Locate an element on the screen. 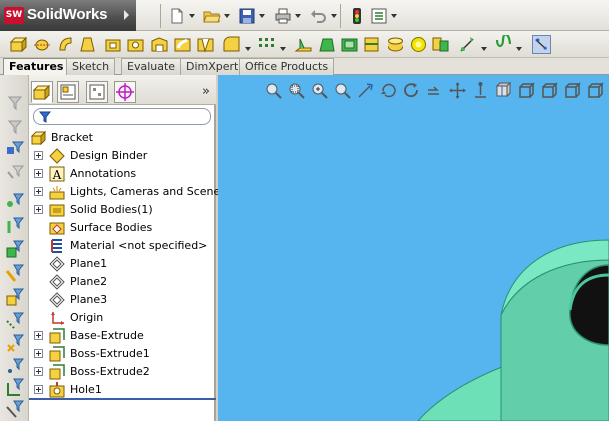  tree-root-bracket: Bracket is located at coordinates (122, 138).